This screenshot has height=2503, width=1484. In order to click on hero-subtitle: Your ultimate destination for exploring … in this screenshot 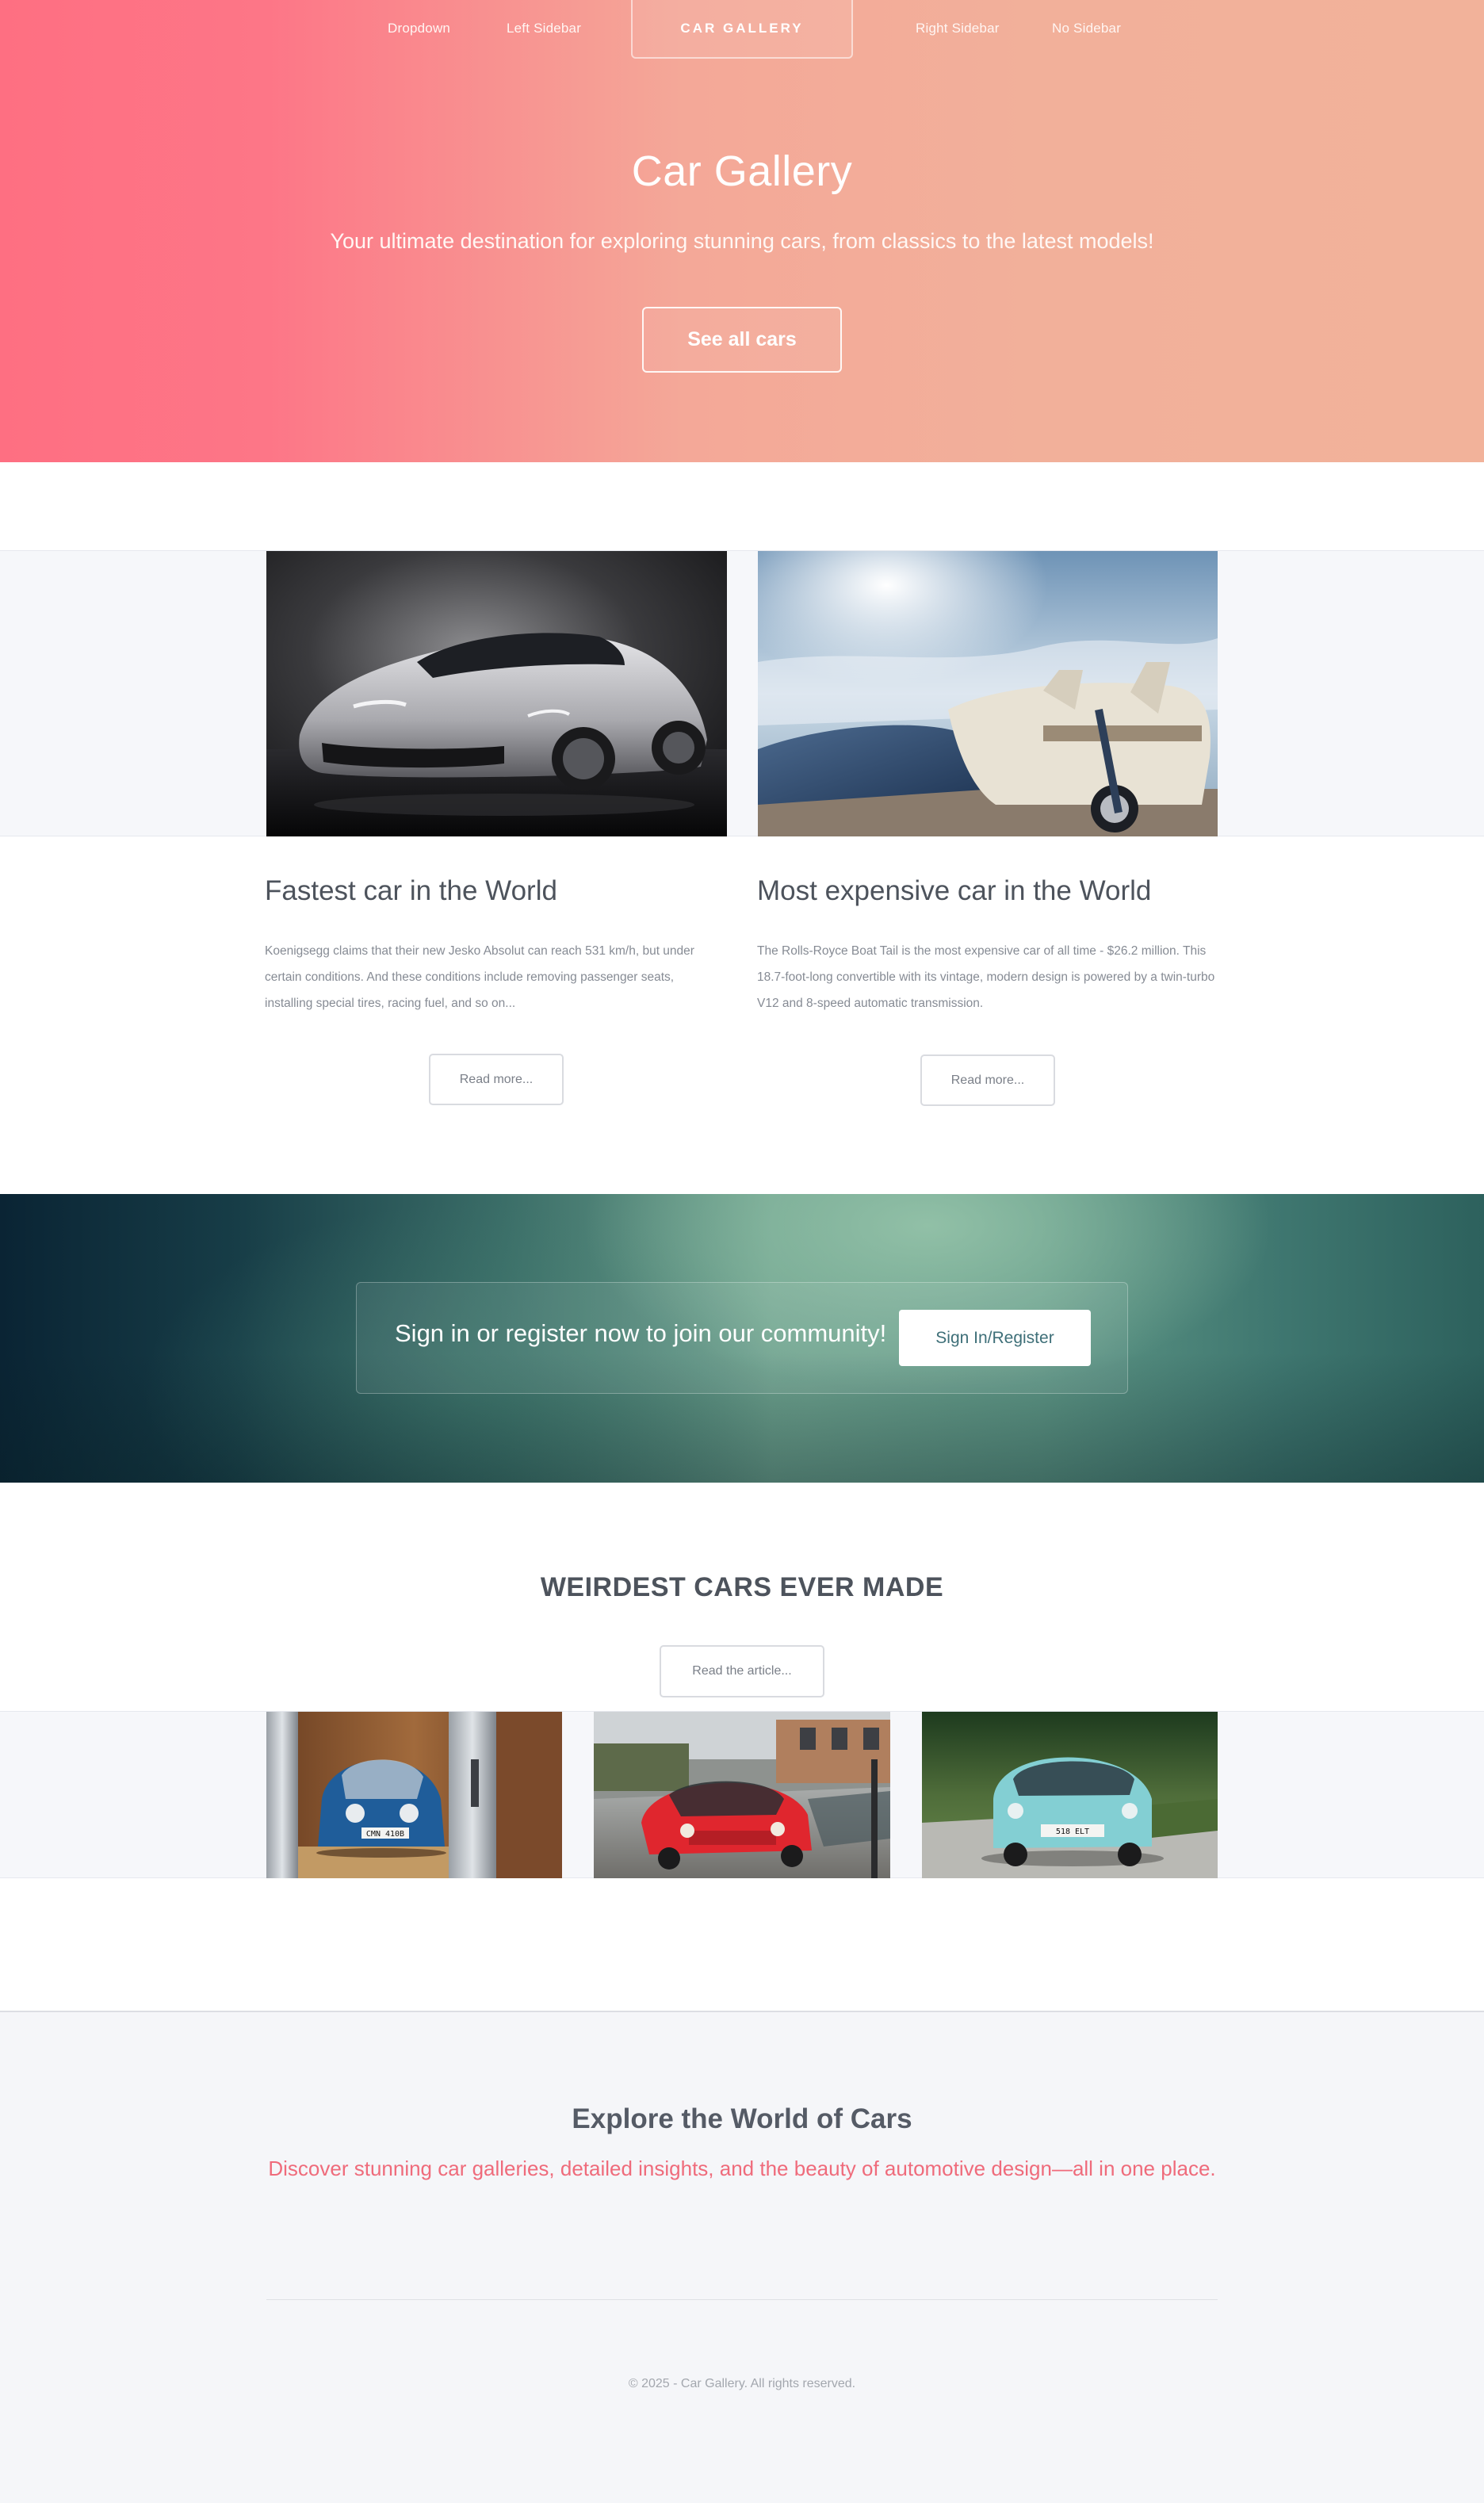, I will do `click(742, 241)`.